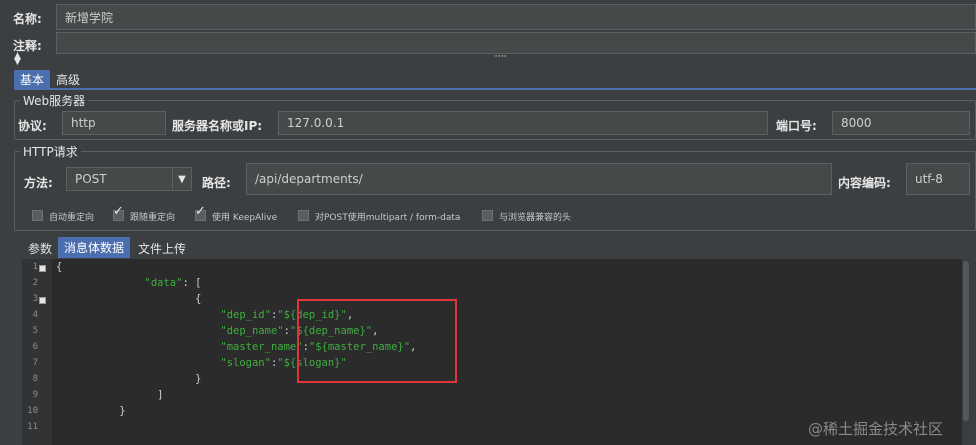 This screenshot has width=976, height=445. I want to click on protocol-label: 协议:, so click(32, 126).